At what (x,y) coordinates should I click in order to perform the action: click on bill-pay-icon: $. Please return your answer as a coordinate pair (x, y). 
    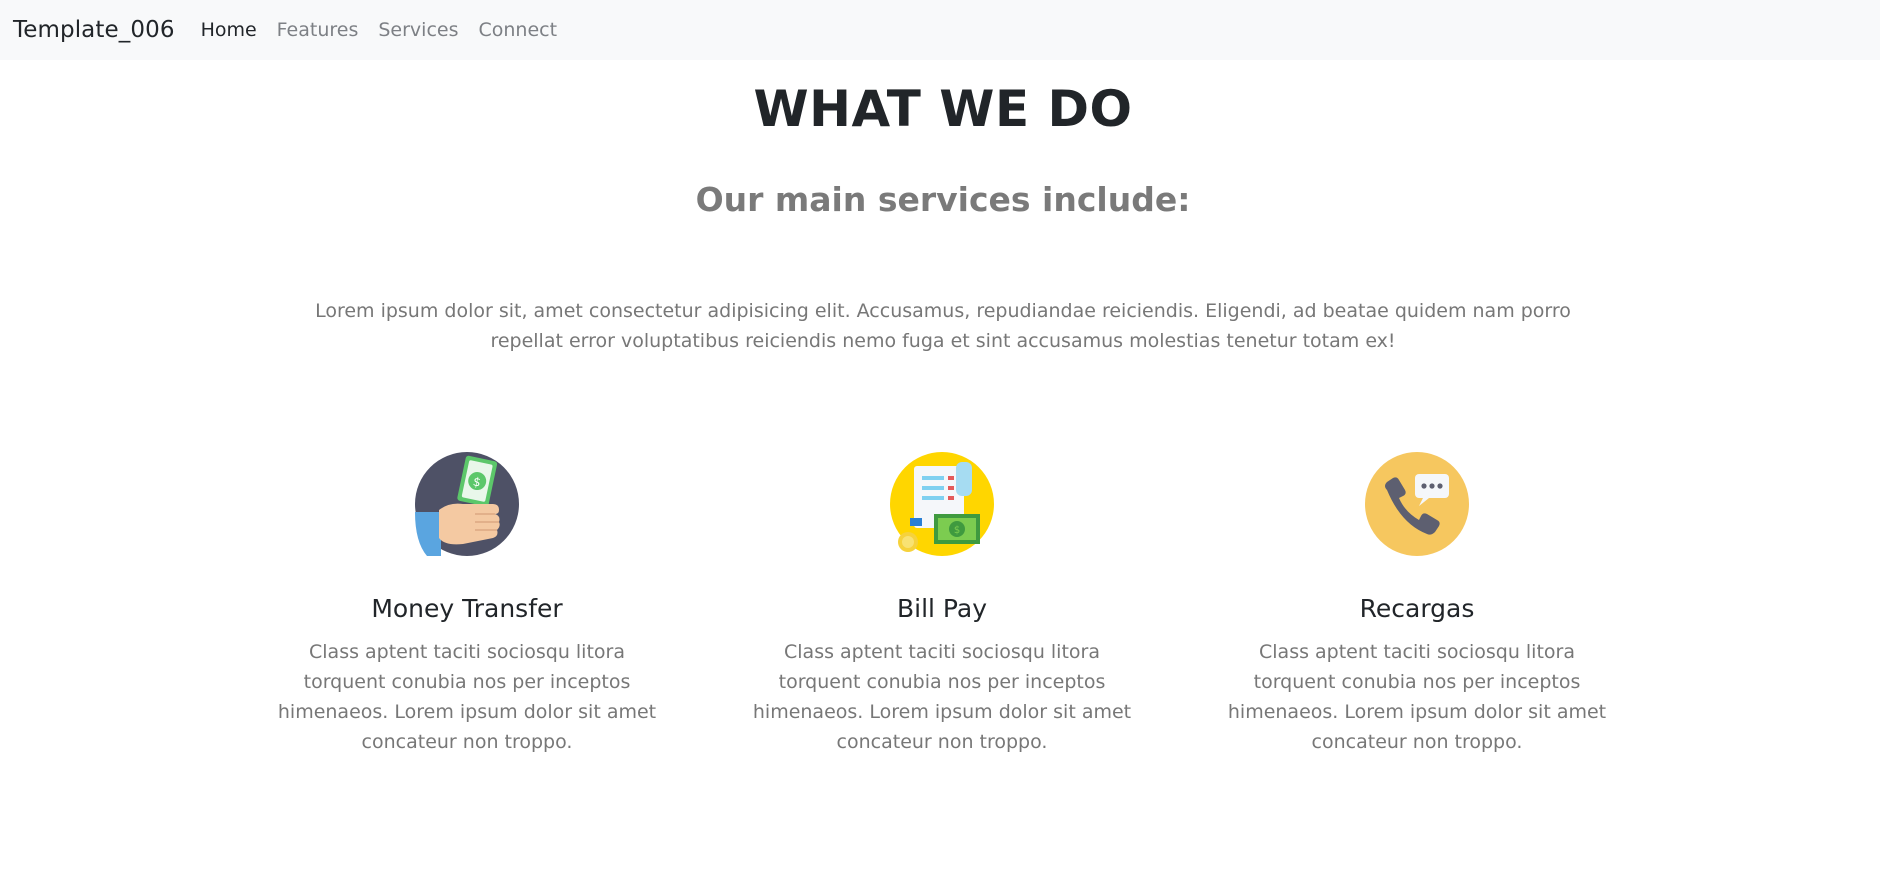
    Looking at the image, I should click on (942, 504).